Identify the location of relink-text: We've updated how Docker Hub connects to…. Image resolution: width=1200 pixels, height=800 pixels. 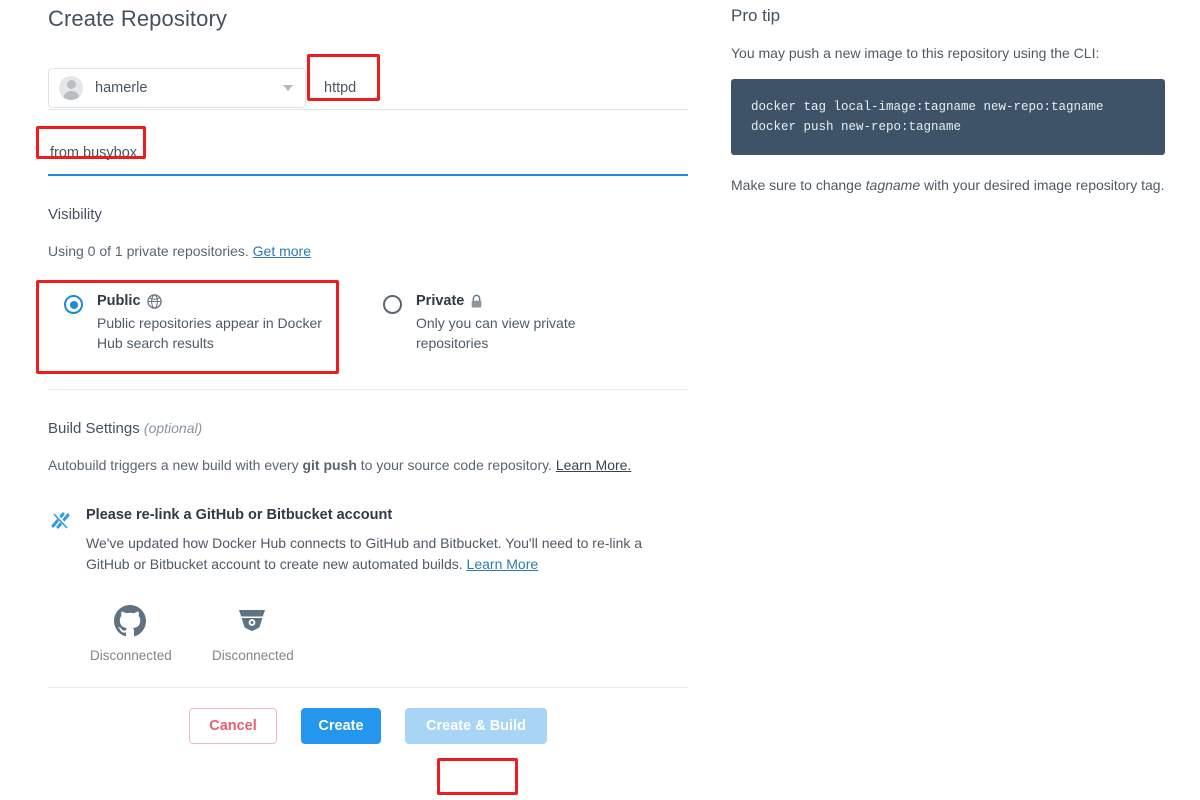
(386, 554).